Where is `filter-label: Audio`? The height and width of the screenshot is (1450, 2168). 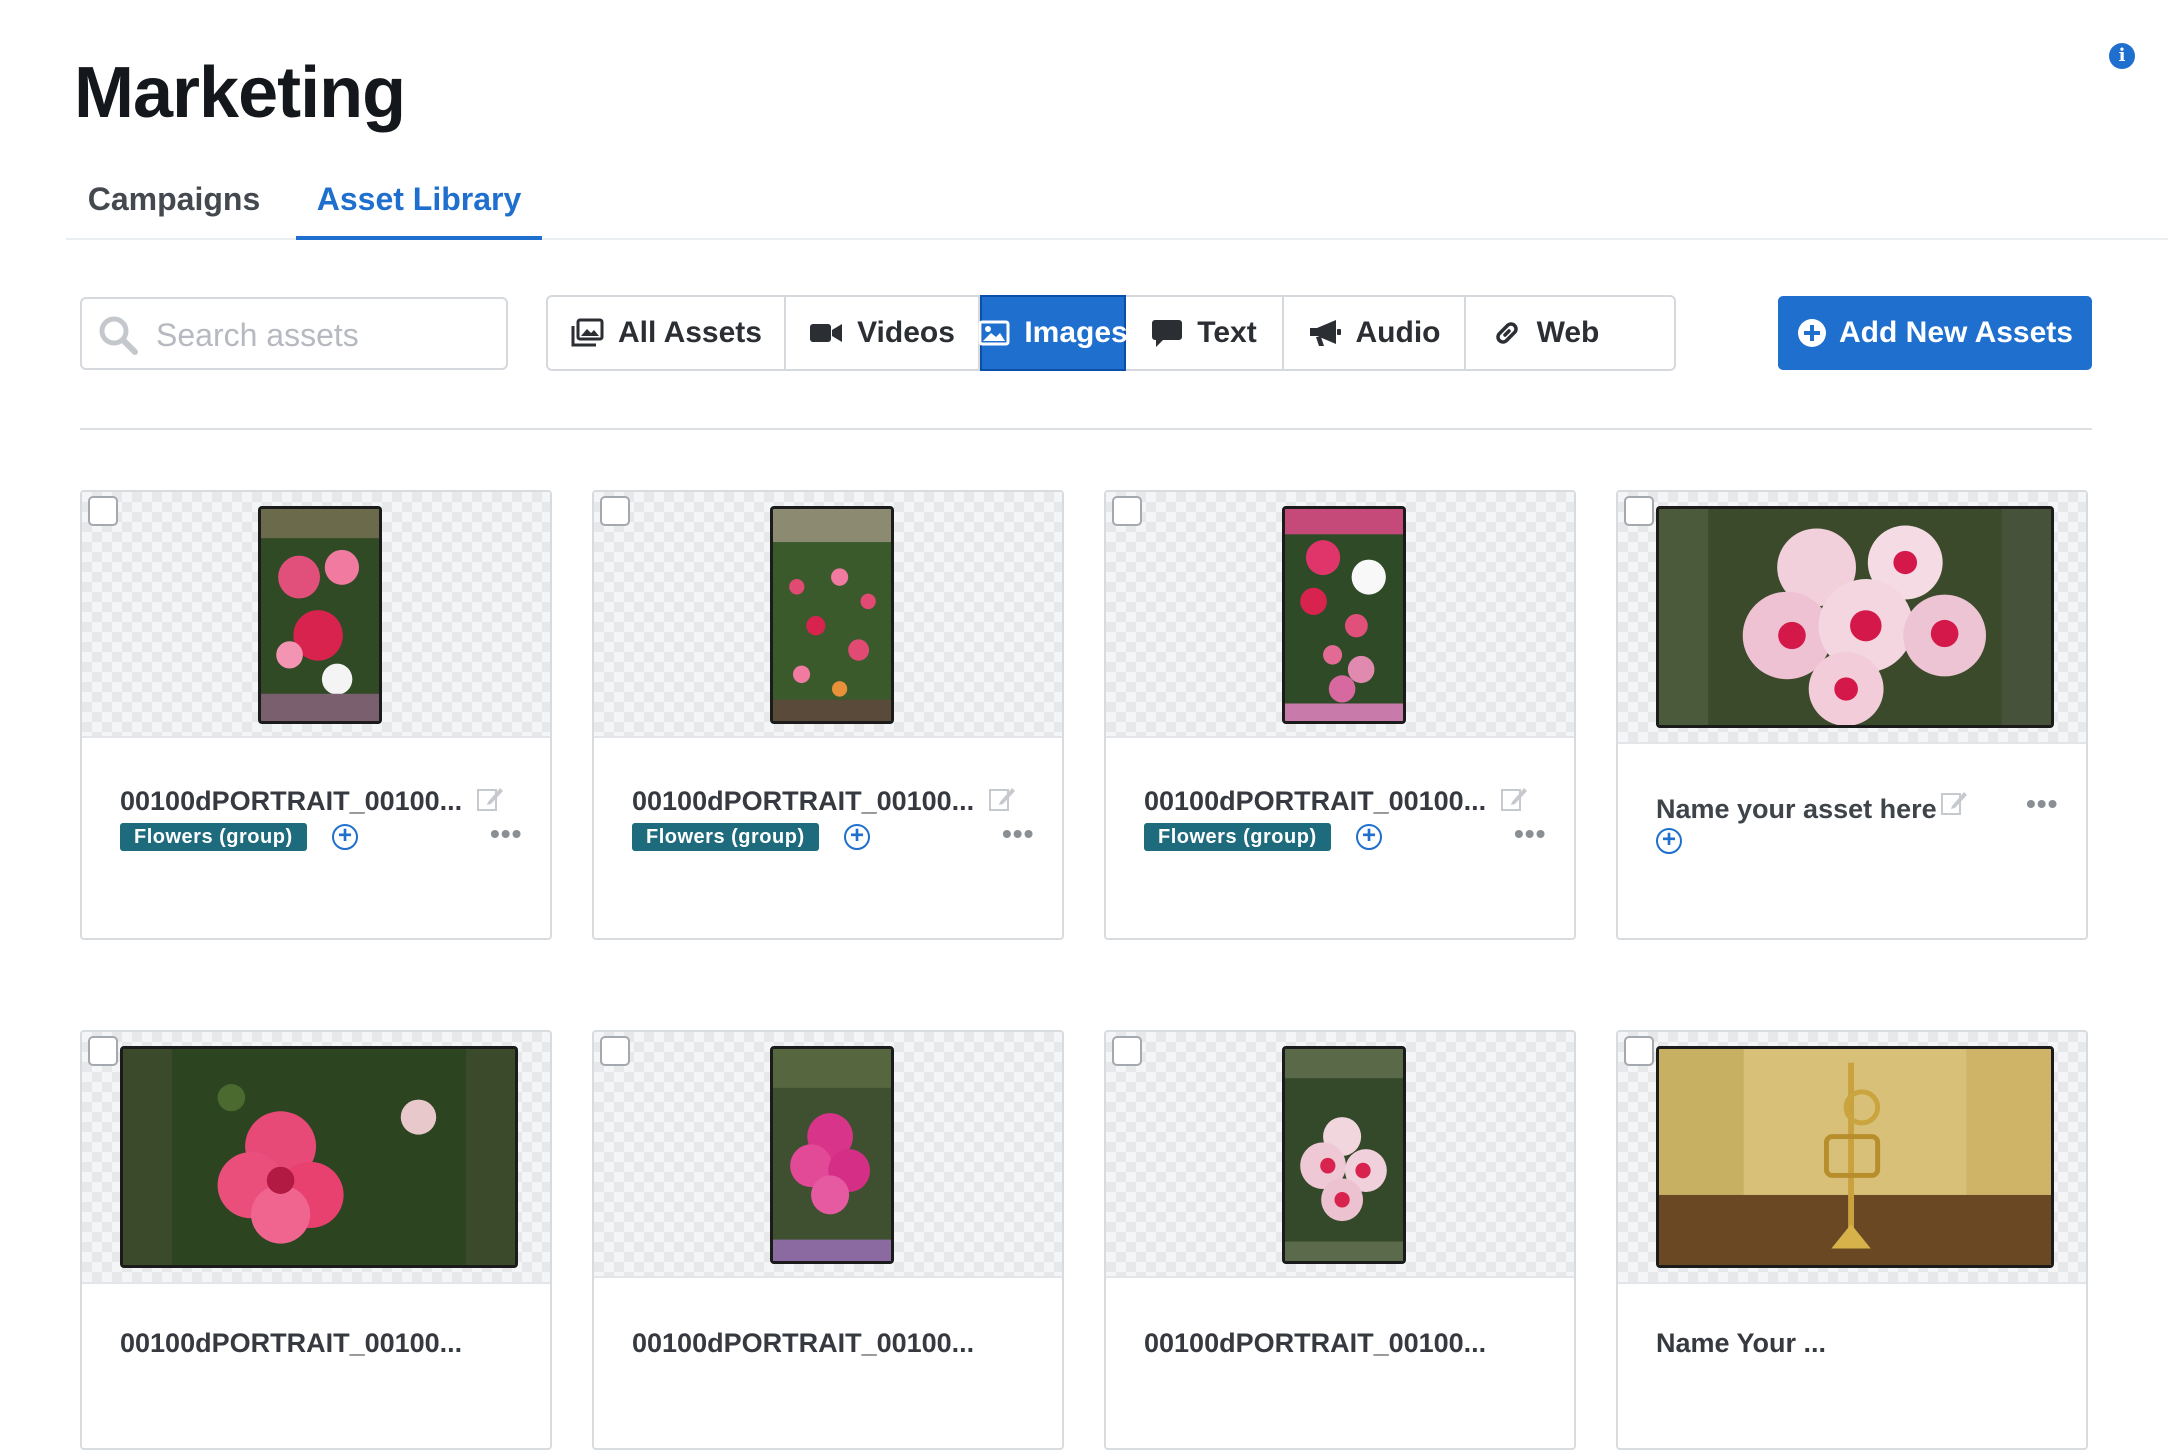 filter-label: Audio is located at coordinates (1398, 332).